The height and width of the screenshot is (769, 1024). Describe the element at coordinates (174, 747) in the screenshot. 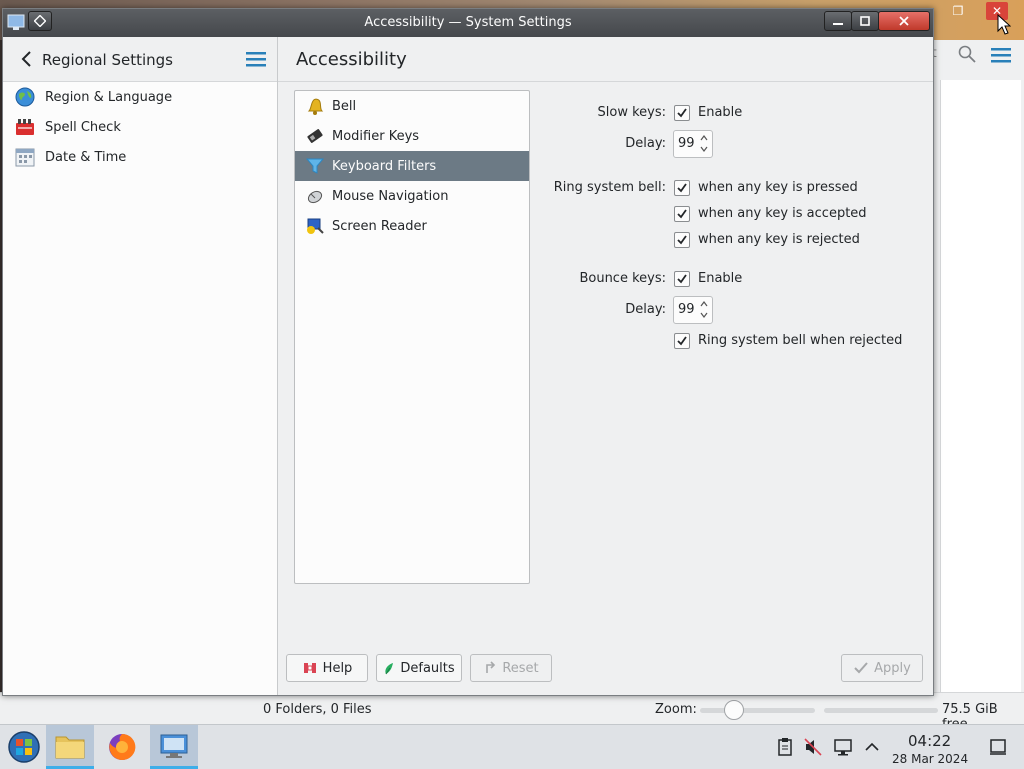

I see `taskbar-system-settings` at that location.